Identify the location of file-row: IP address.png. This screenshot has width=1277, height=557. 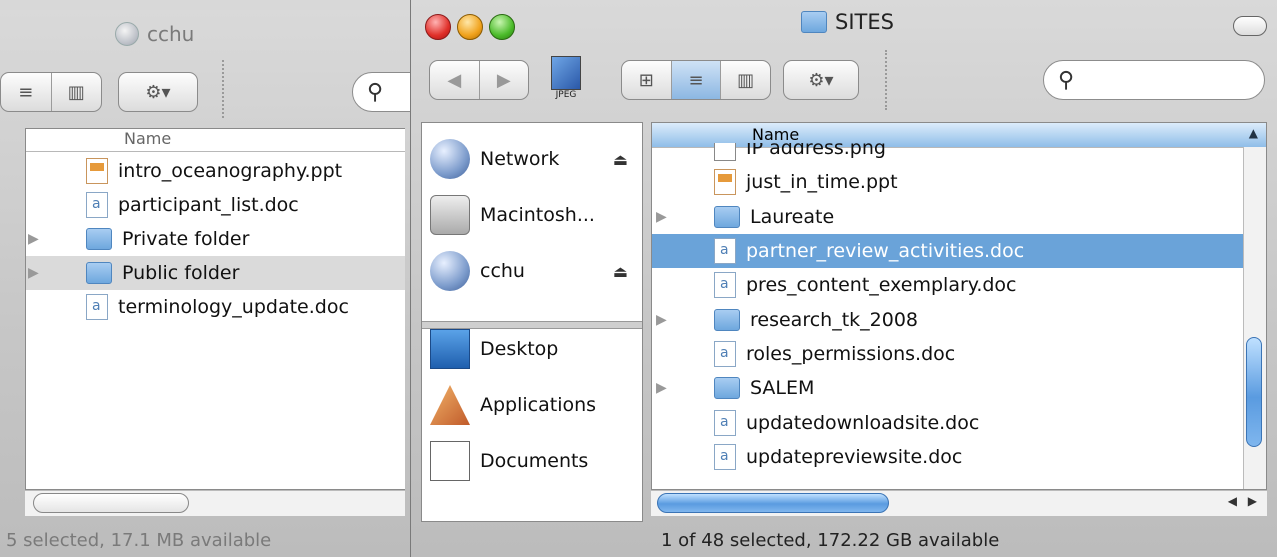
(948, 154).